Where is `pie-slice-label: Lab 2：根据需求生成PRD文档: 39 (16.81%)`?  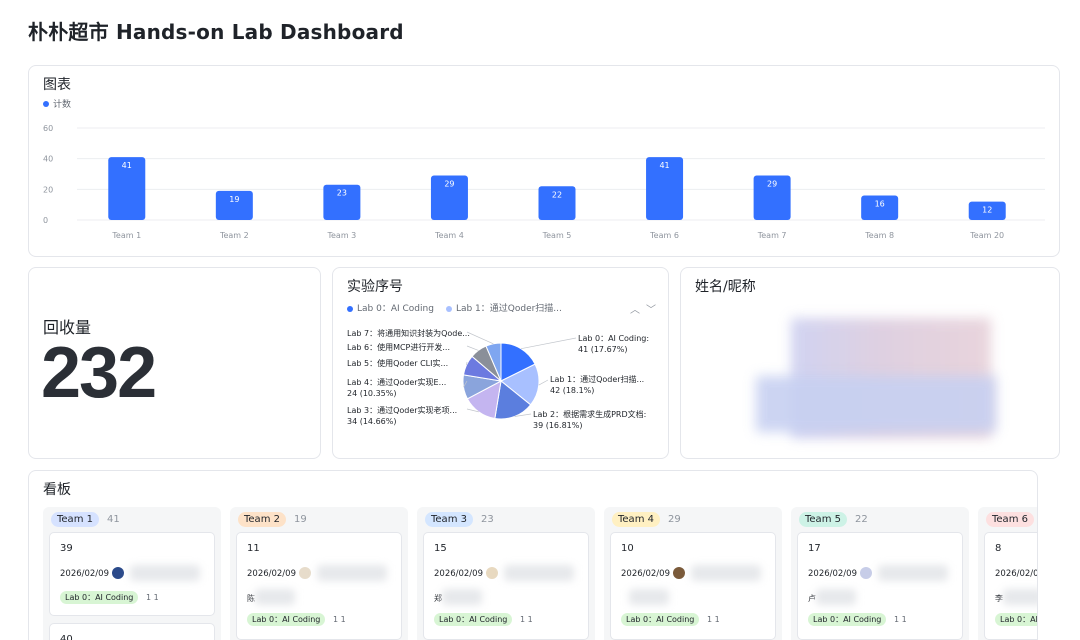 pie-slice-label: Lab 2：根据需求生成PRD文档: 39 (16.81%) is located at coordinates (590, 420).